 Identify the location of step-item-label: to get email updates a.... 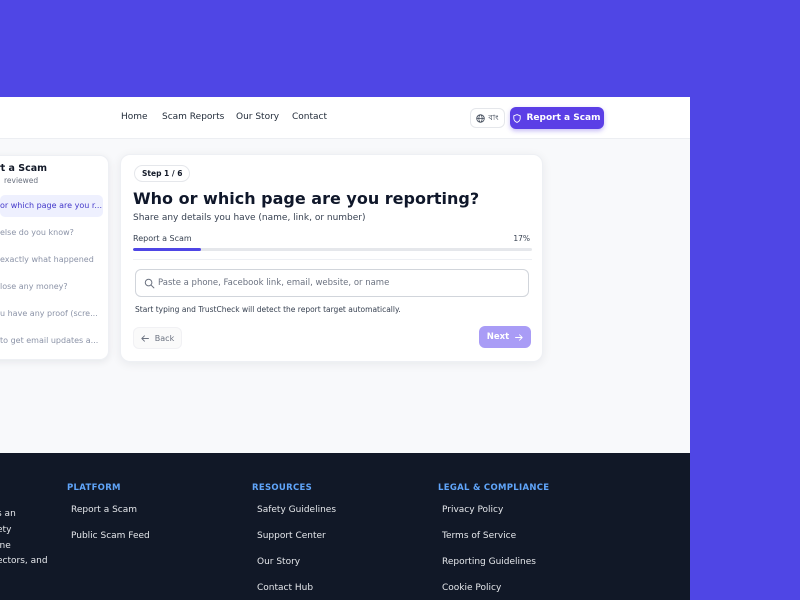
(49, 340).